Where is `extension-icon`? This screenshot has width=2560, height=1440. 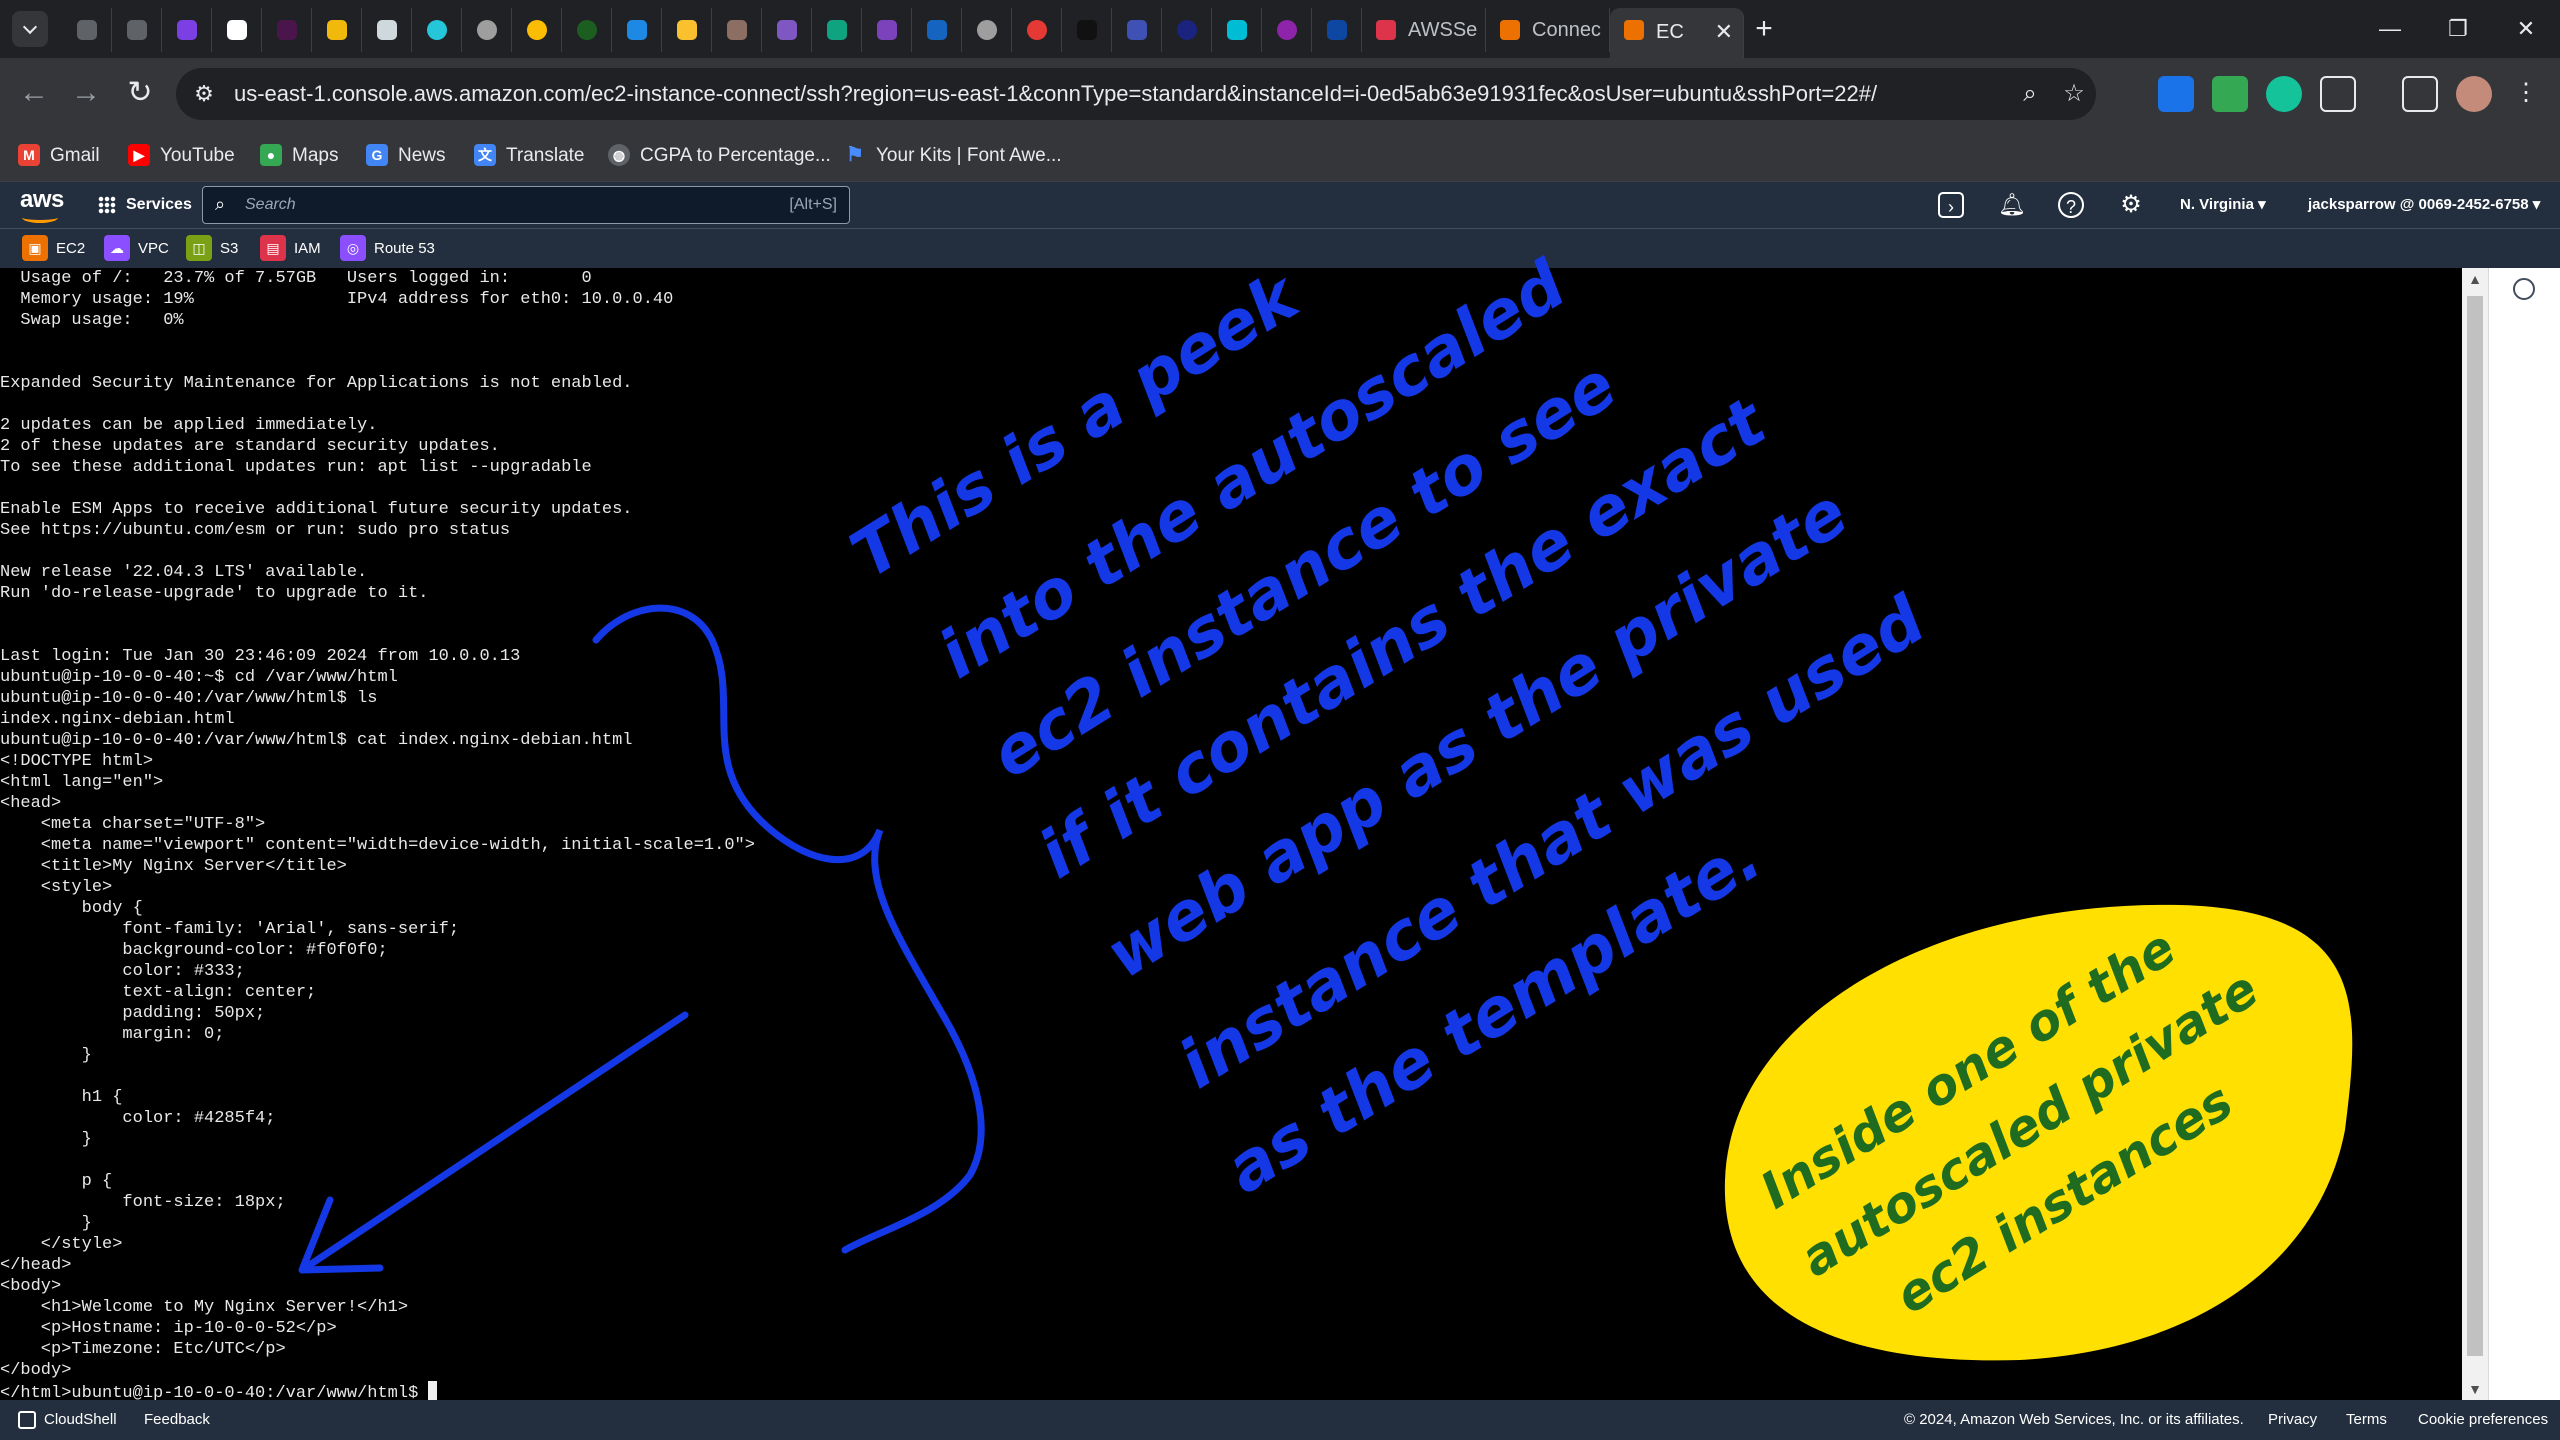
extension-icon is located at coordinates (2230, 94).